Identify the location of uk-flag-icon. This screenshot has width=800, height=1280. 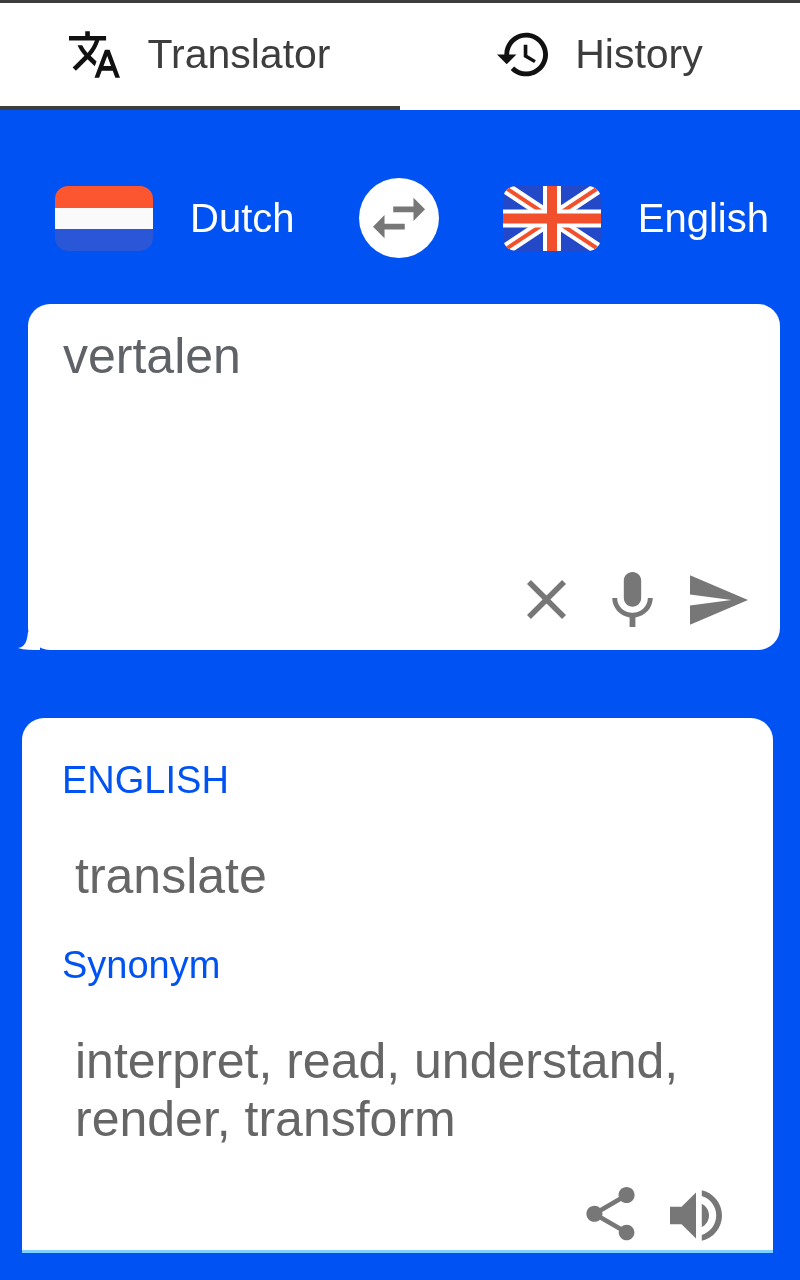
(551, 218).